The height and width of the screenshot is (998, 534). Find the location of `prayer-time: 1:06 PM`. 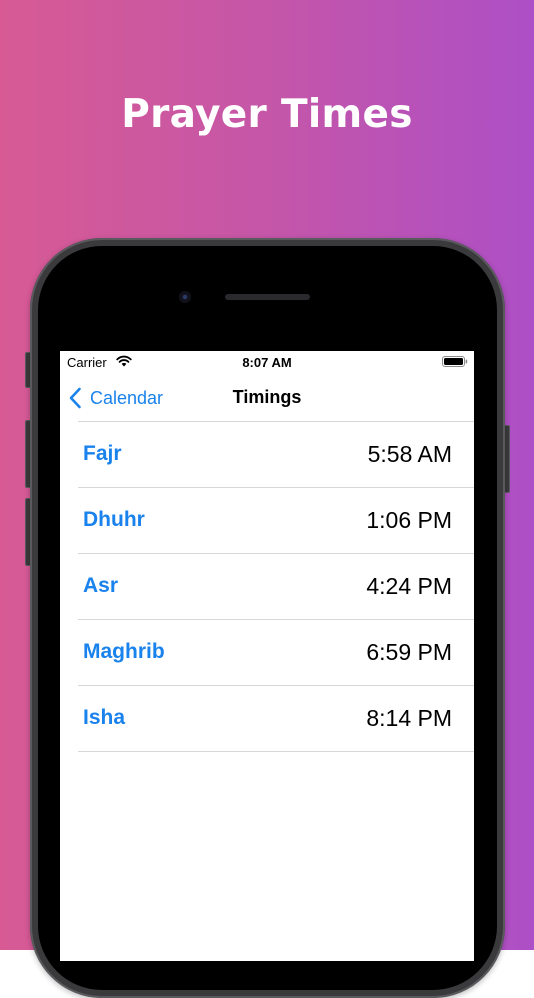

prayer-time: 1:06 PM is located at coordinates (409, 520).